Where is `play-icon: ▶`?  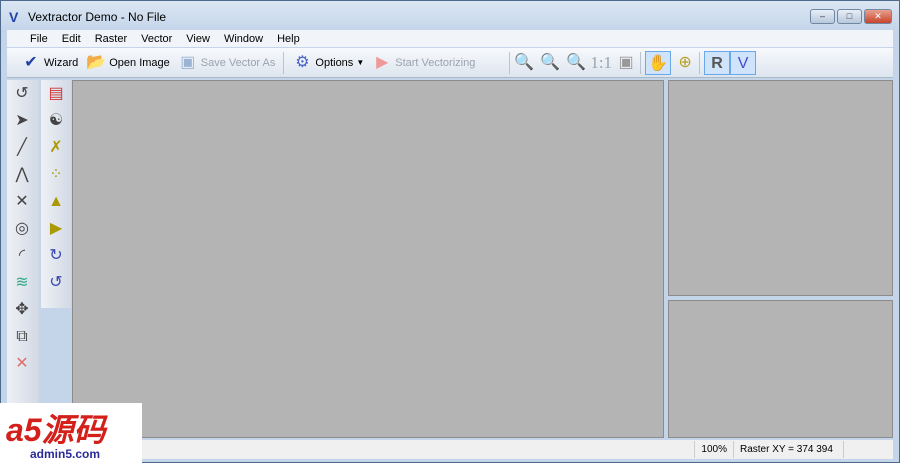
play-icon: ▶ is located at coordinates (382, 62).